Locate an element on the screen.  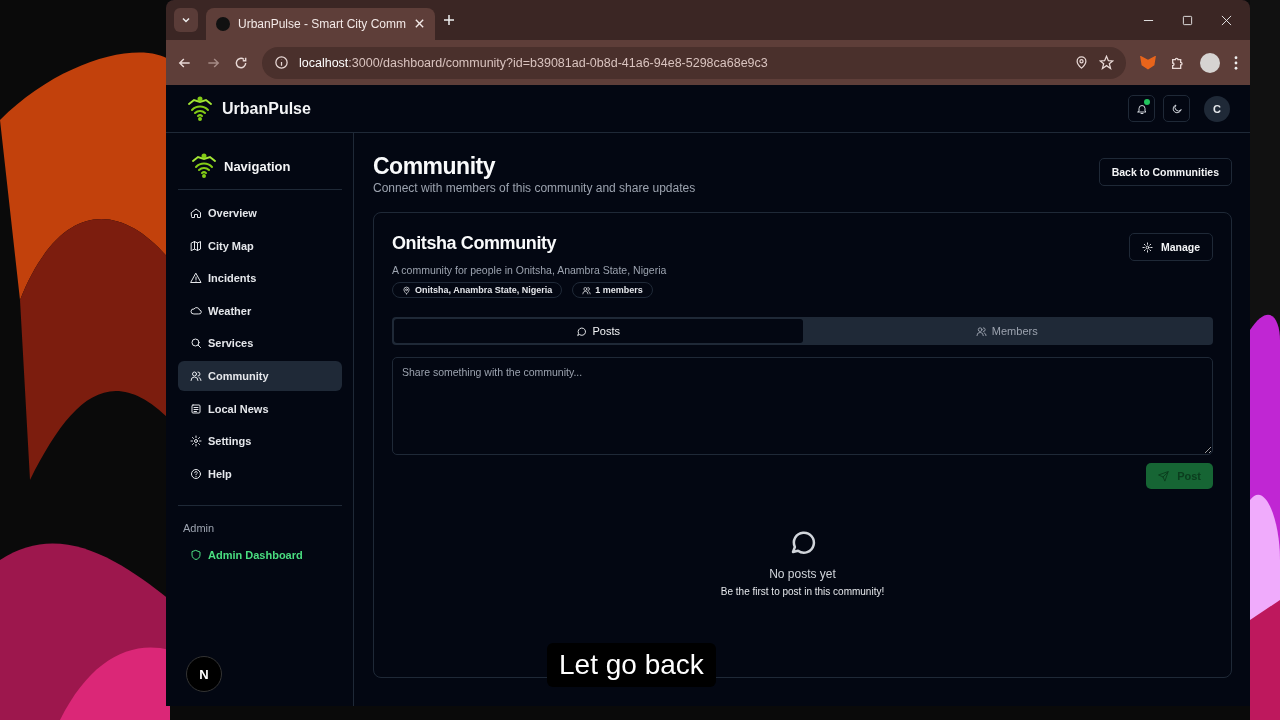
nav-item: Overview is located at coordinates (260, 213).